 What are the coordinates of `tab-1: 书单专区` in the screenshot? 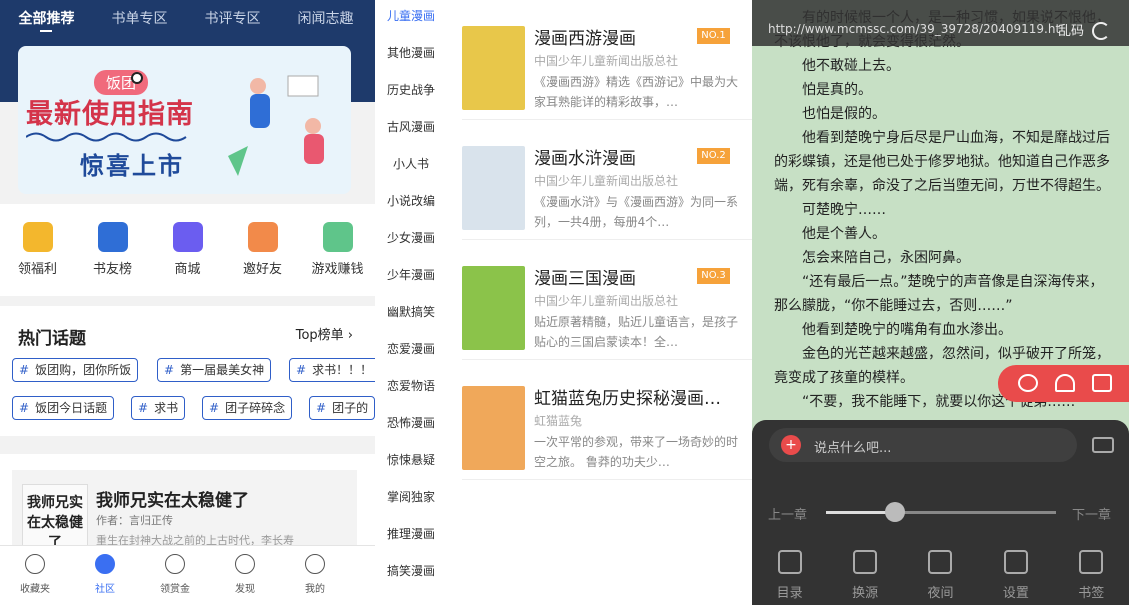 It's located at (139, 17).